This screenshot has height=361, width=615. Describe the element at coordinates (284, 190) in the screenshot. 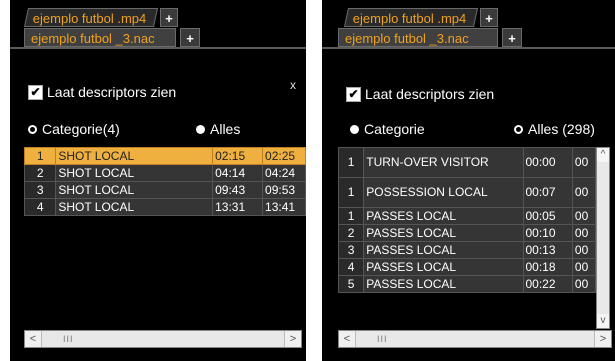

I see `cell-end: 09:53` at that location.